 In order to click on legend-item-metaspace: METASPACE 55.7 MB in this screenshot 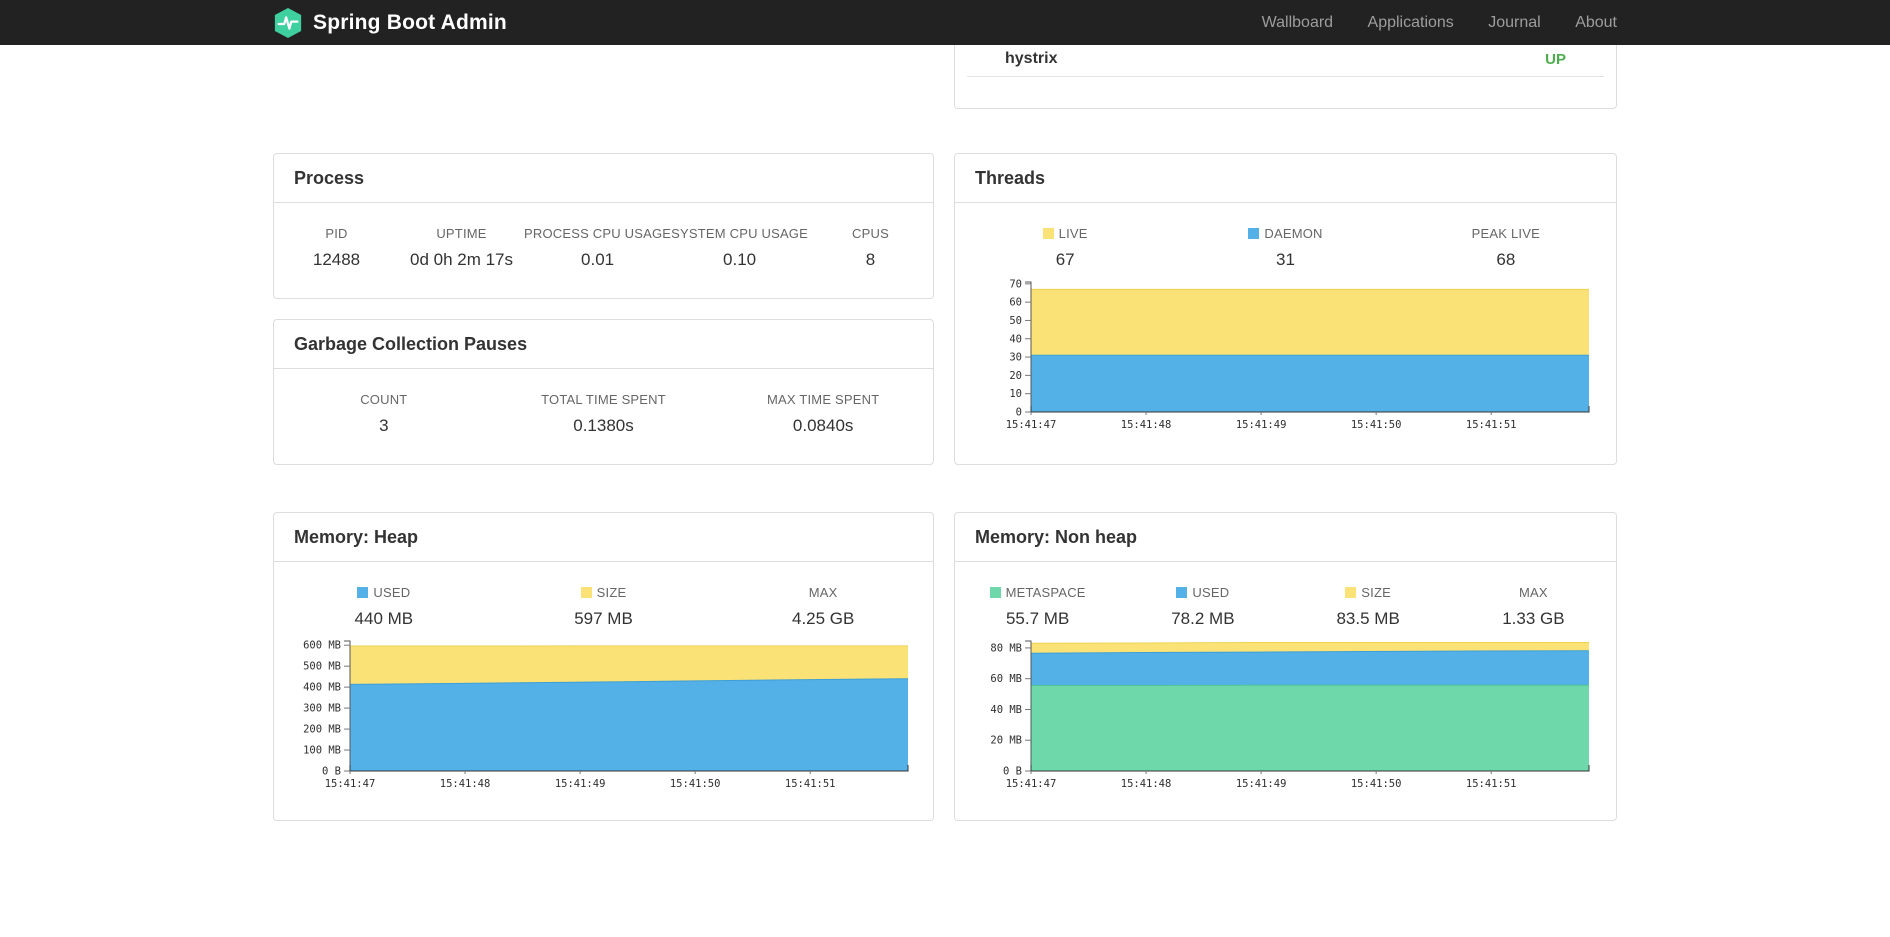, I will do `click(1037, 607)`.